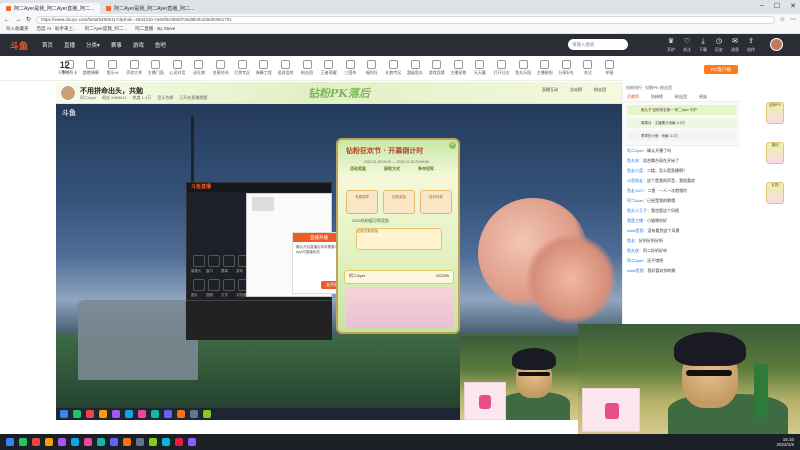 The image size is (800, 450). Describe the element at coordinates (134, 66) in the screenshot. I see `function-item: 声浪大师` at that location.